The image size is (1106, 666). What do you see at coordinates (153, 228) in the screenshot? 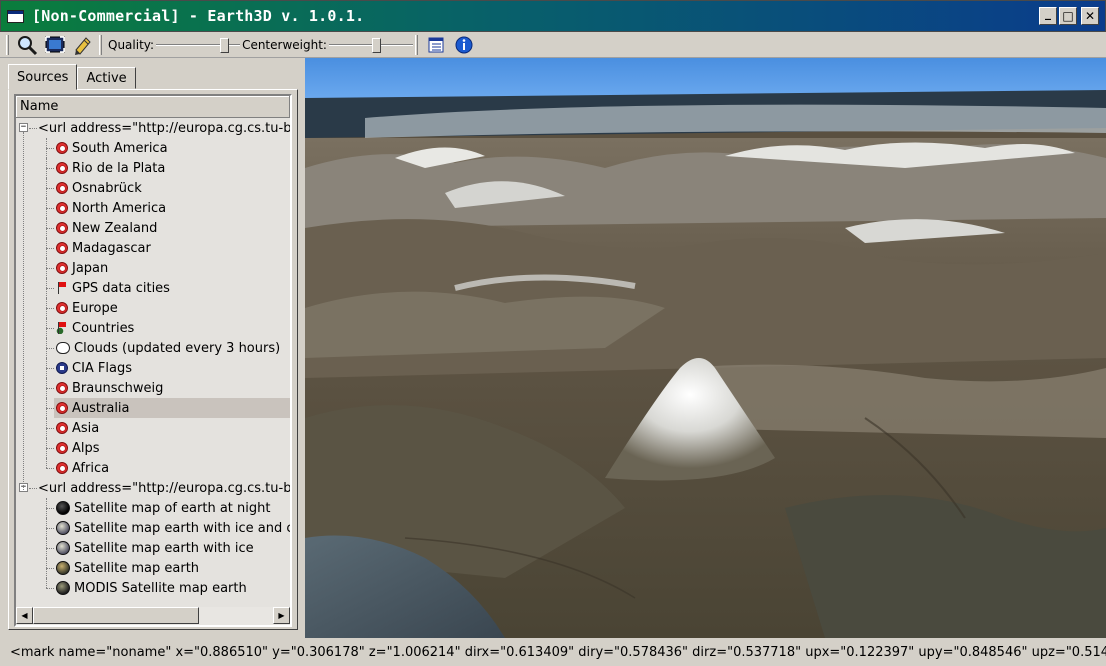
I see `tree-item: New Zealand` at bounding box center [153, 228].